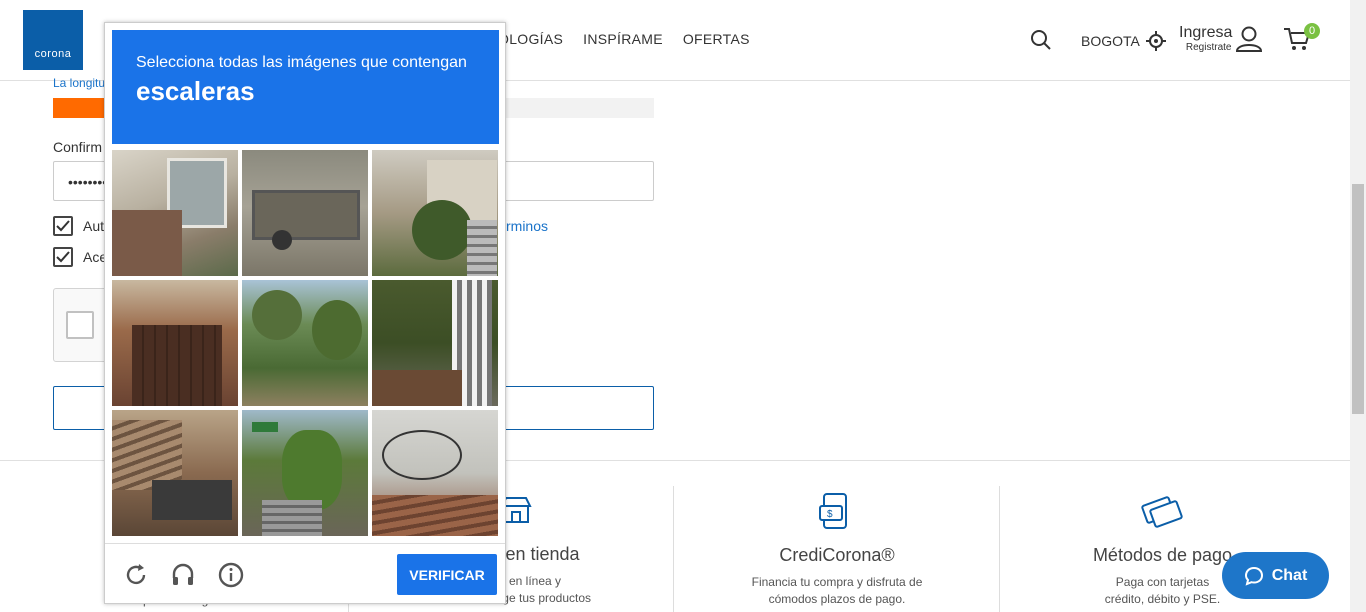 The height and width of the screenshot is (612, 1366). What do you see at coordinates (136, 575) in the screenshot?
I see `reload-icon` at bounding box center [136, 575].